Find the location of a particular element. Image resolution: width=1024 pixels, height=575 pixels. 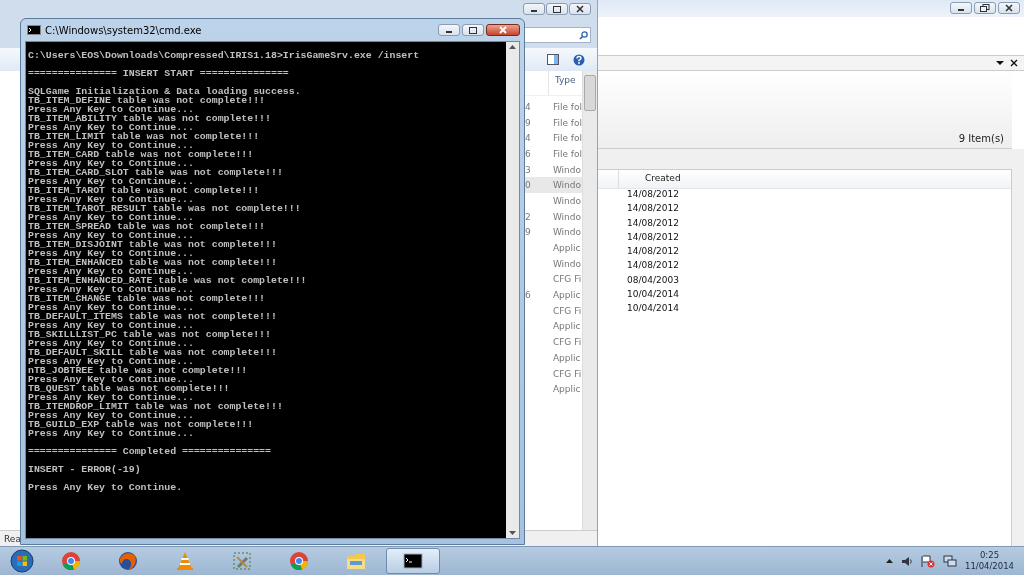

console-line: TB_ITEM_ABILITY table was not complete!!! is located at coordinates (150, 118).